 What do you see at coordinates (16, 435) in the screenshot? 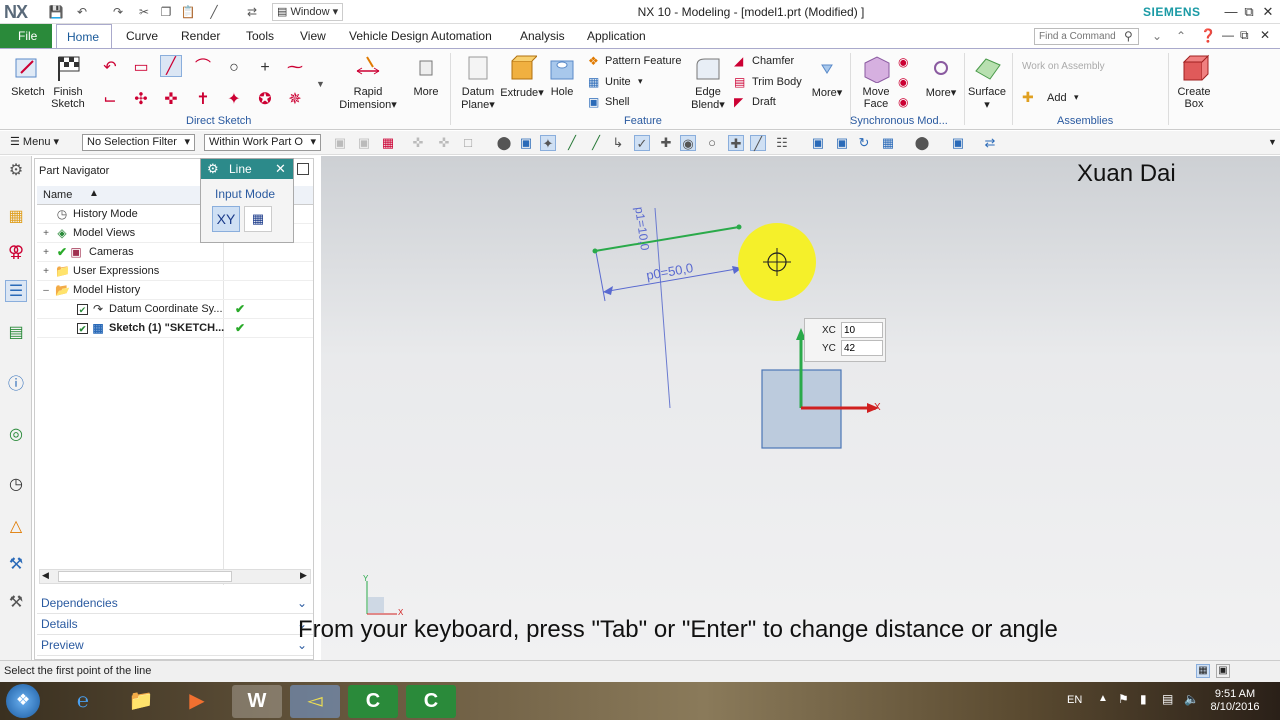
I see `web-browser-icon: ◎` at bounding box center [16, 435].